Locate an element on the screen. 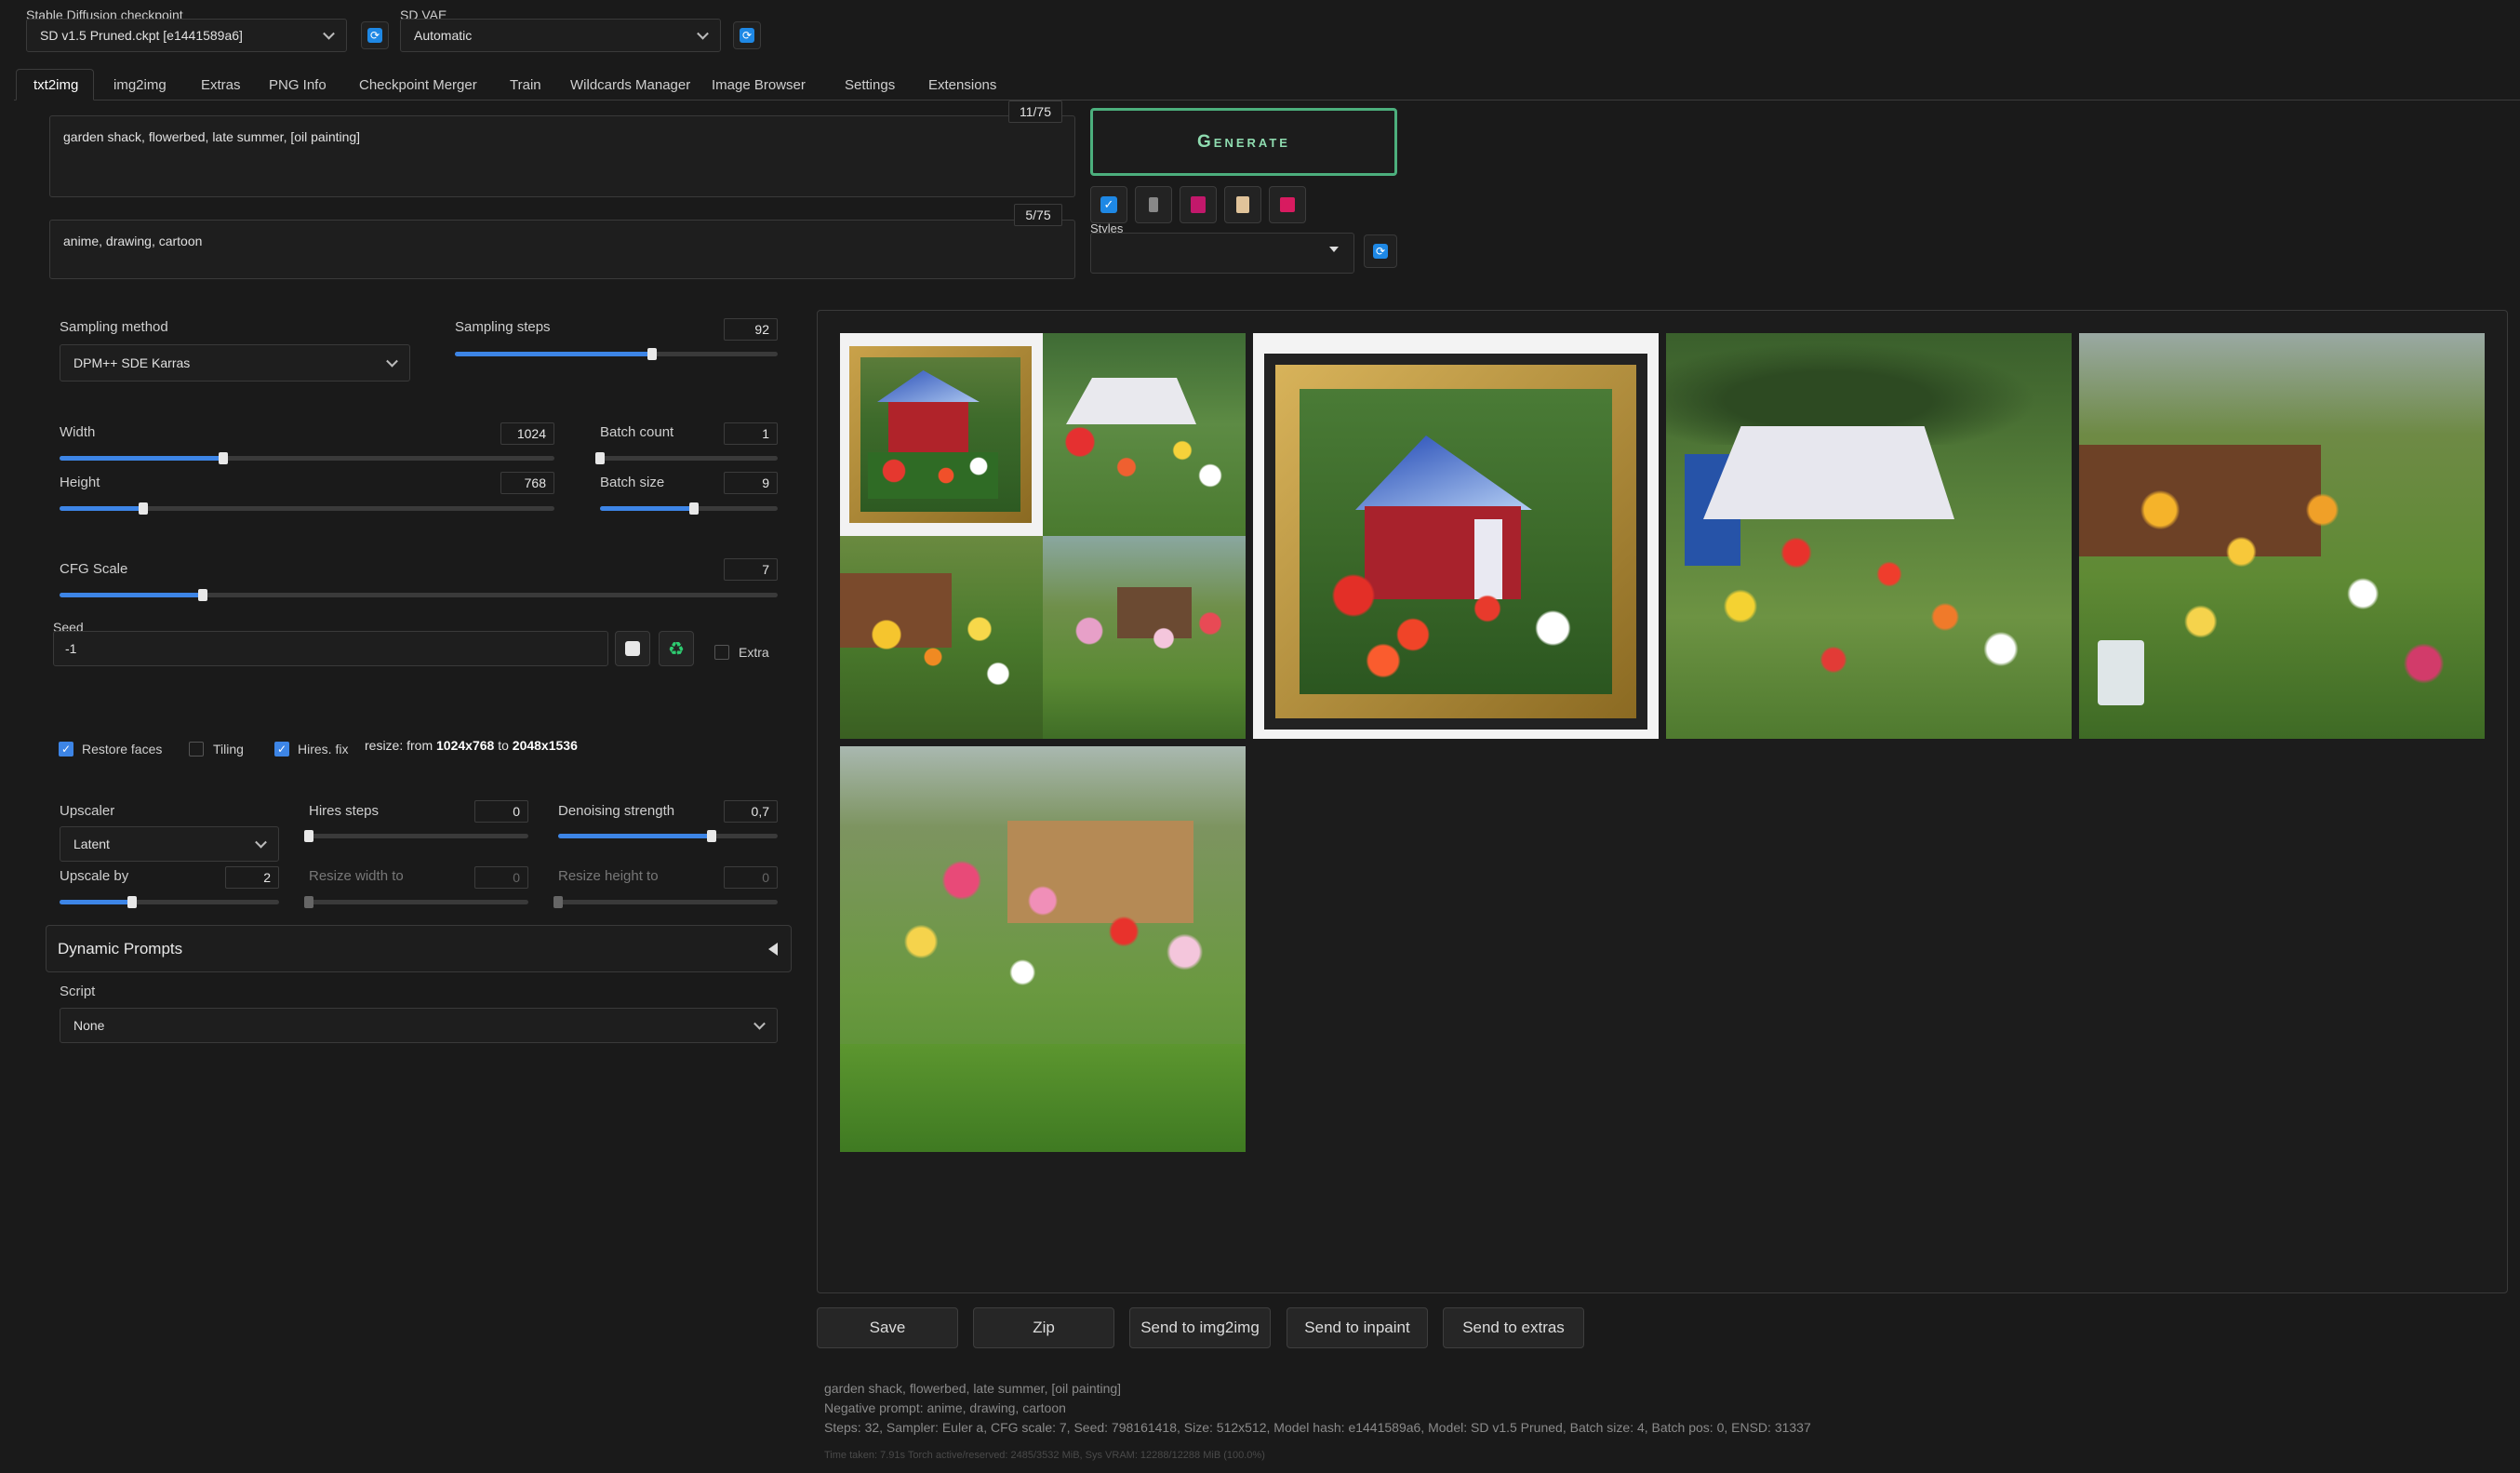 Image resolution: width=2520 pixels, height=1473 pixels. styles-refresh-button: ⟳ is located at coordinates (1380, 251).